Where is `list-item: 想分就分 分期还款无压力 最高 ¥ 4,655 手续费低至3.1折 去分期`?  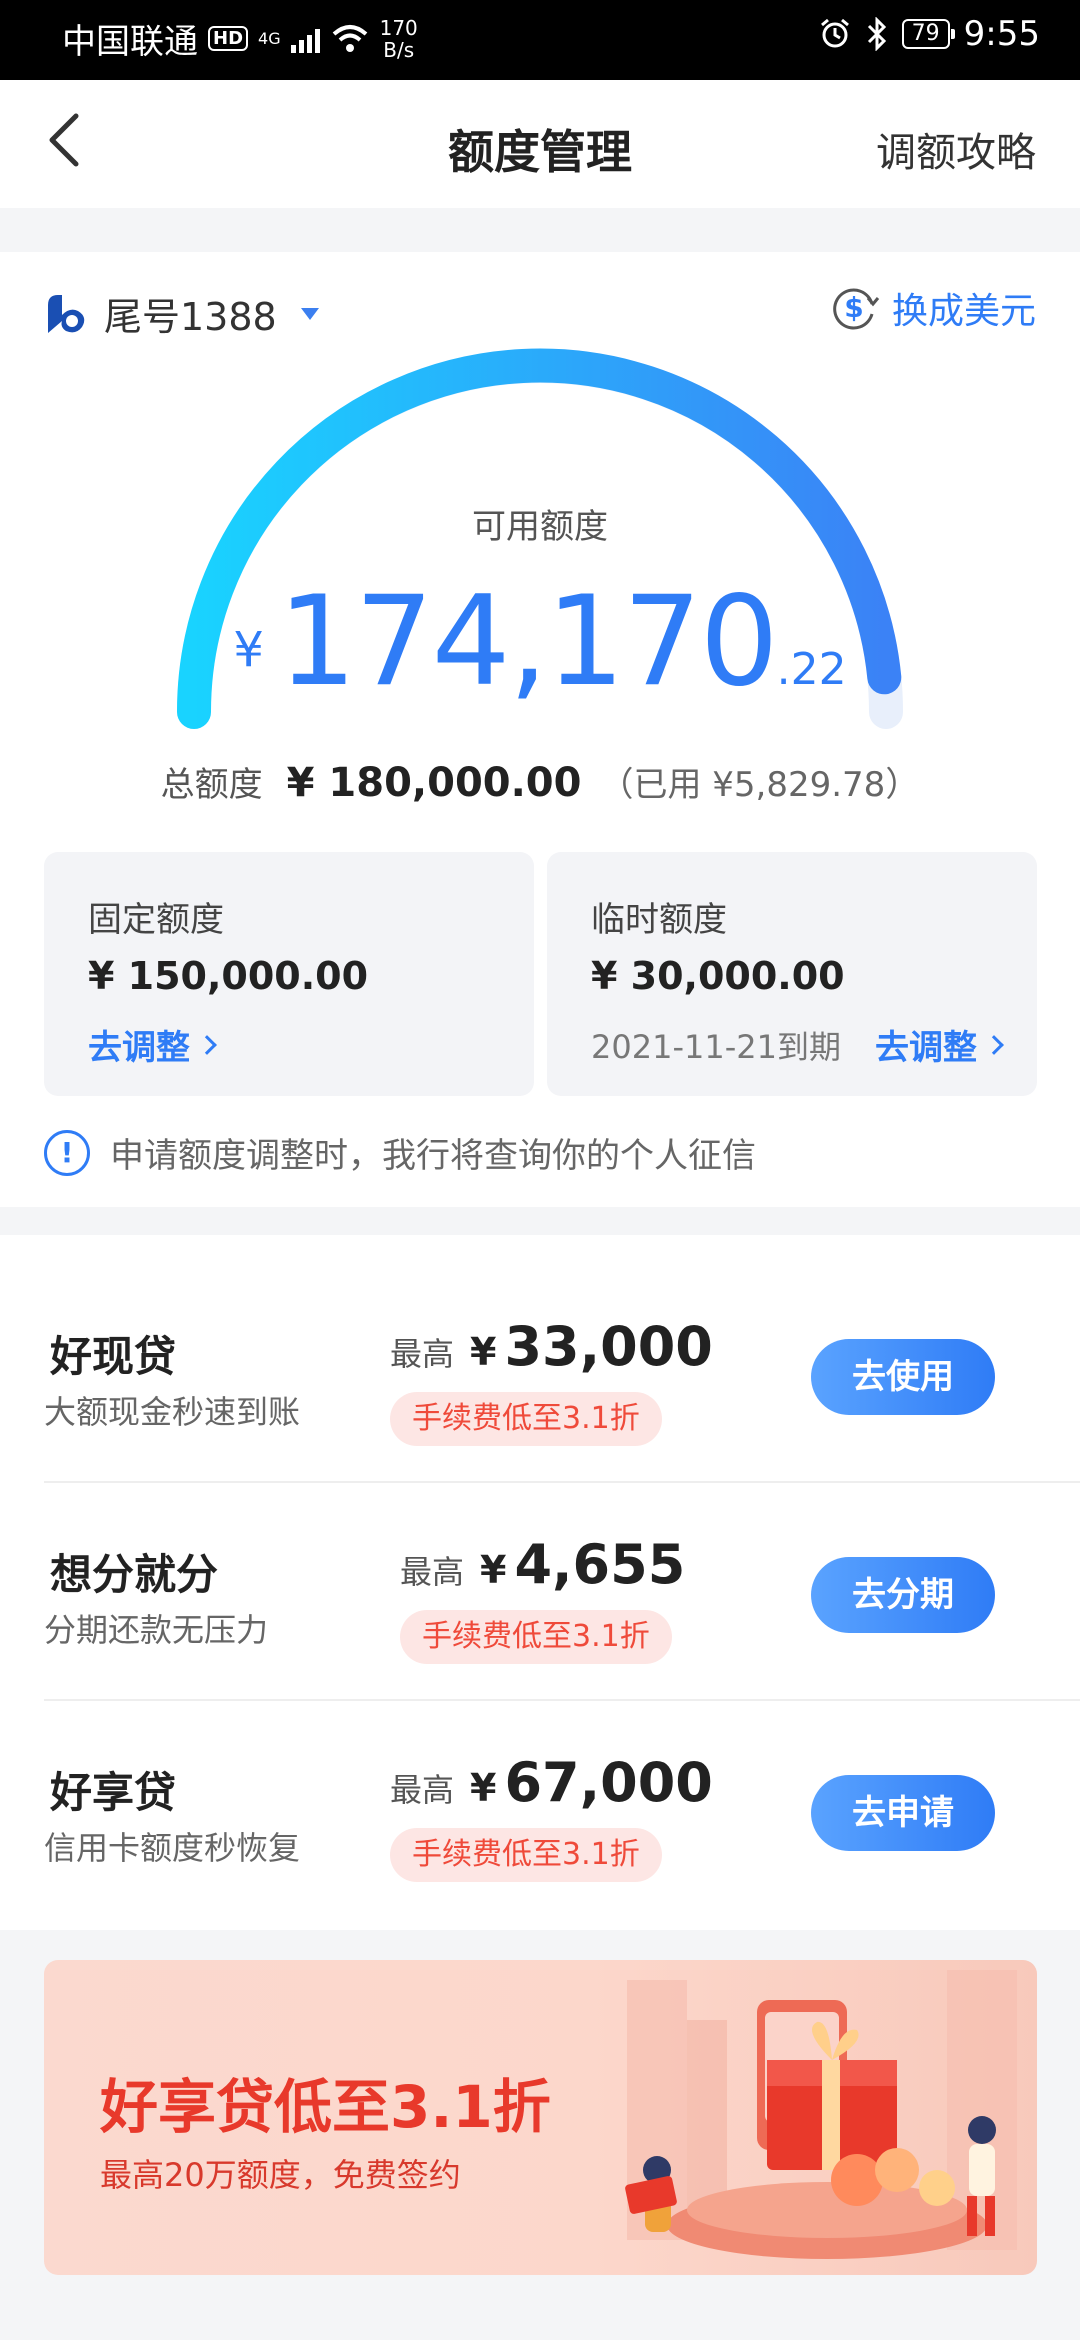
list-item: 想分就分 分期还款无压力 最高 ¥ 4,655 手续费低至3.1折 去分期 is located at coordinates (540, 1592).